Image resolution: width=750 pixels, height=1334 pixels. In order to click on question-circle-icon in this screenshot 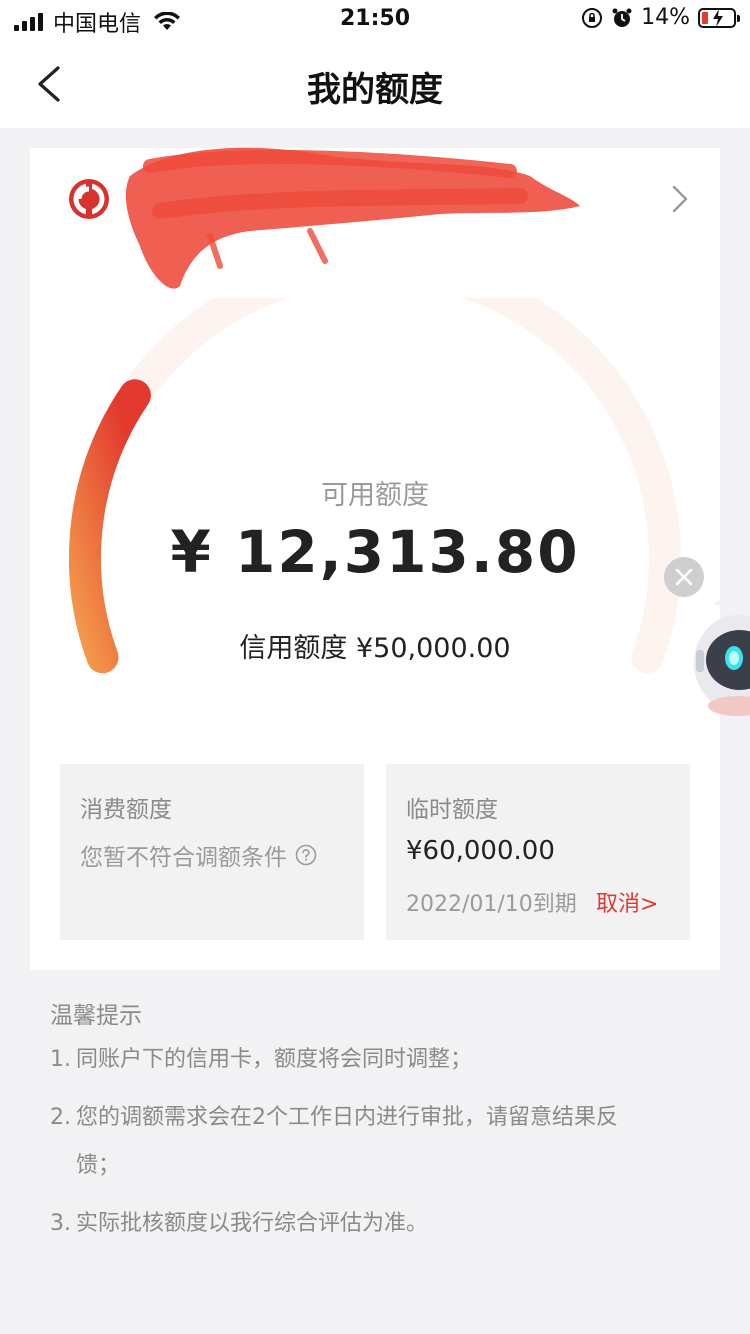, I will do `click(306, 855)`.